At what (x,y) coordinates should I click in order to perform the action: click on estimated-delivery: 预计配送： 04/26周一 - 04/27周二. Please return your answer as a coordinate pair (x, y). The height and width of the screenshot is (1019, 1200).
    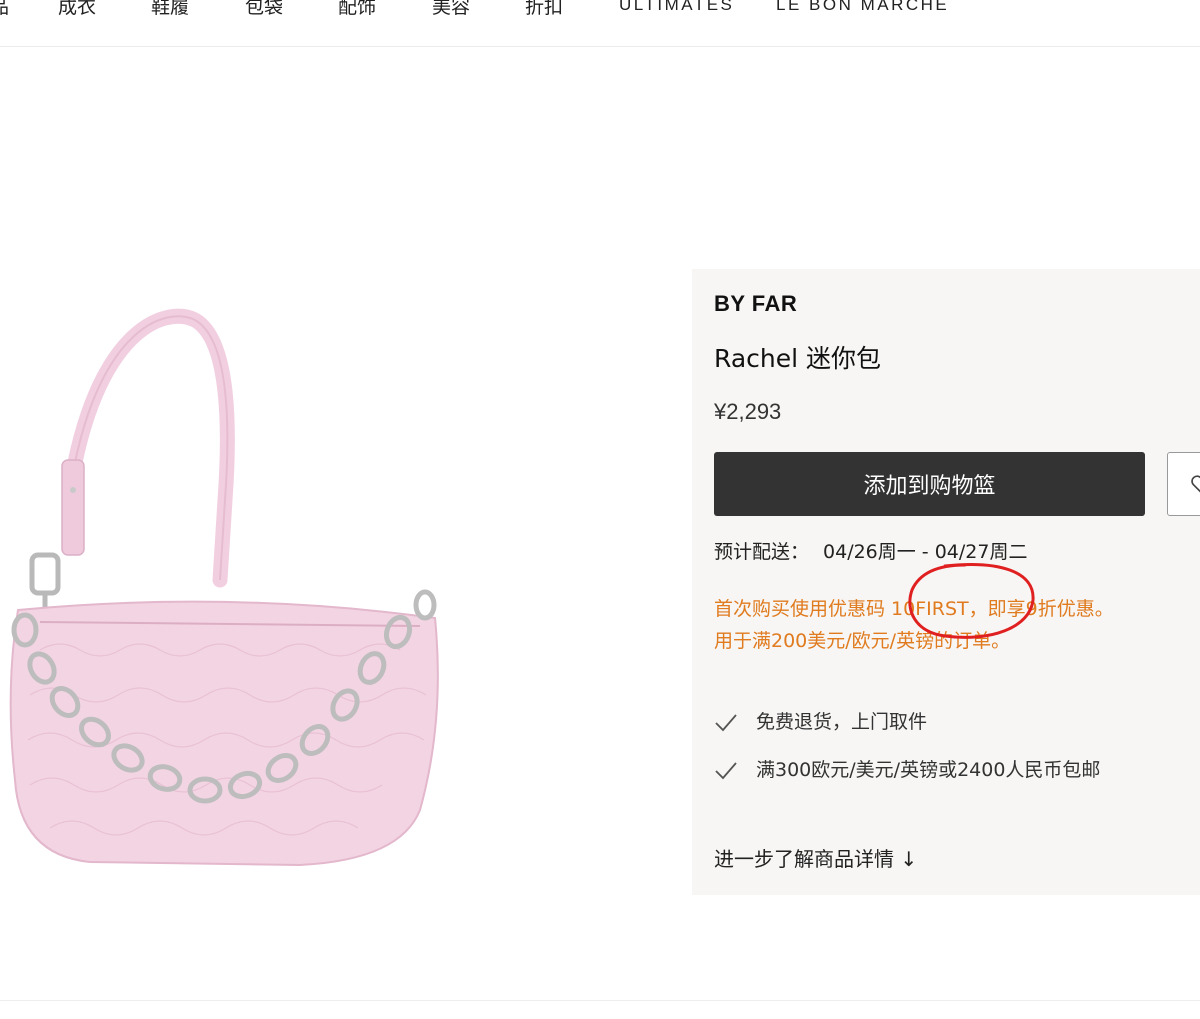
    Looking at the image, I should click on (870, 550).